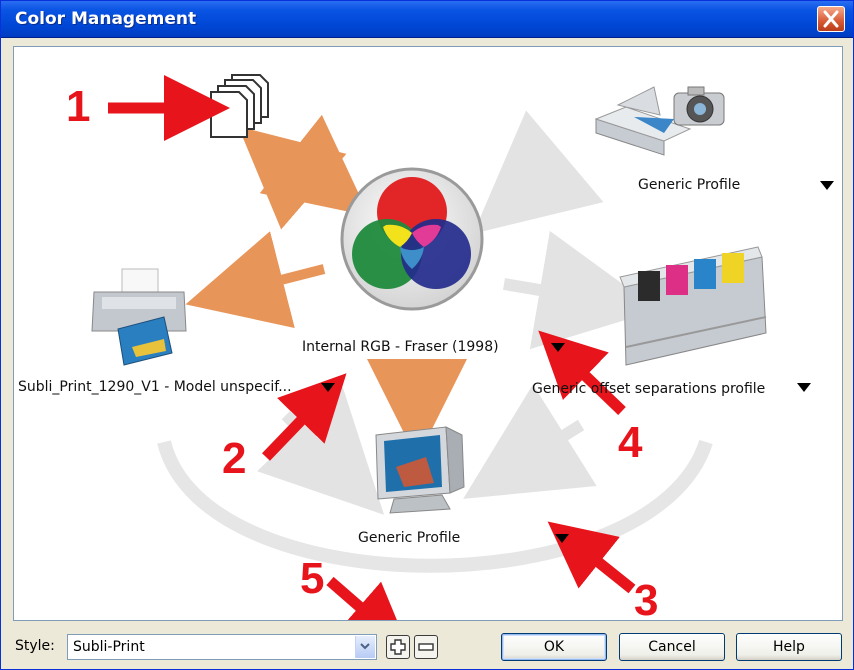 This screenshot has height=670, width=854. I want to click on scanner-profile-dropdown, so click(827, 185).